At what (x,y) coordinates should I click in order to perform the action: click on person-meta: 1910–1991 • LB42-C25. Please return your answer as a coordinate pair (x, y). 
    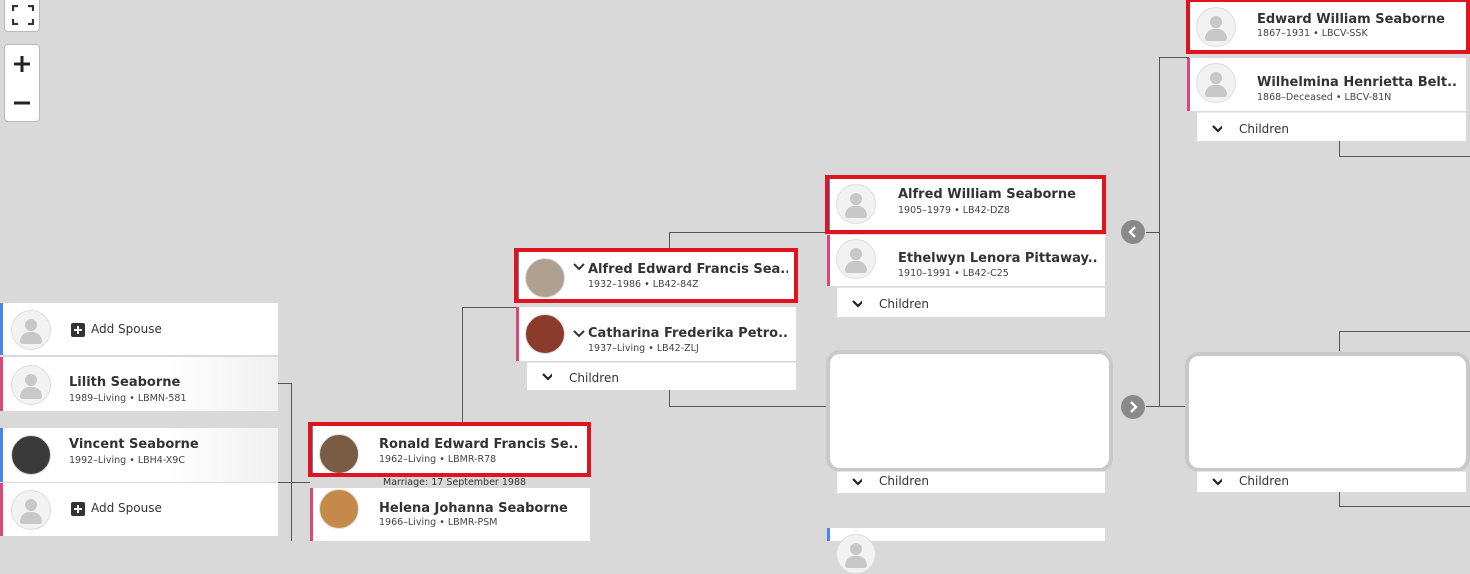
    Looking at the image, I should click on (953, 273).